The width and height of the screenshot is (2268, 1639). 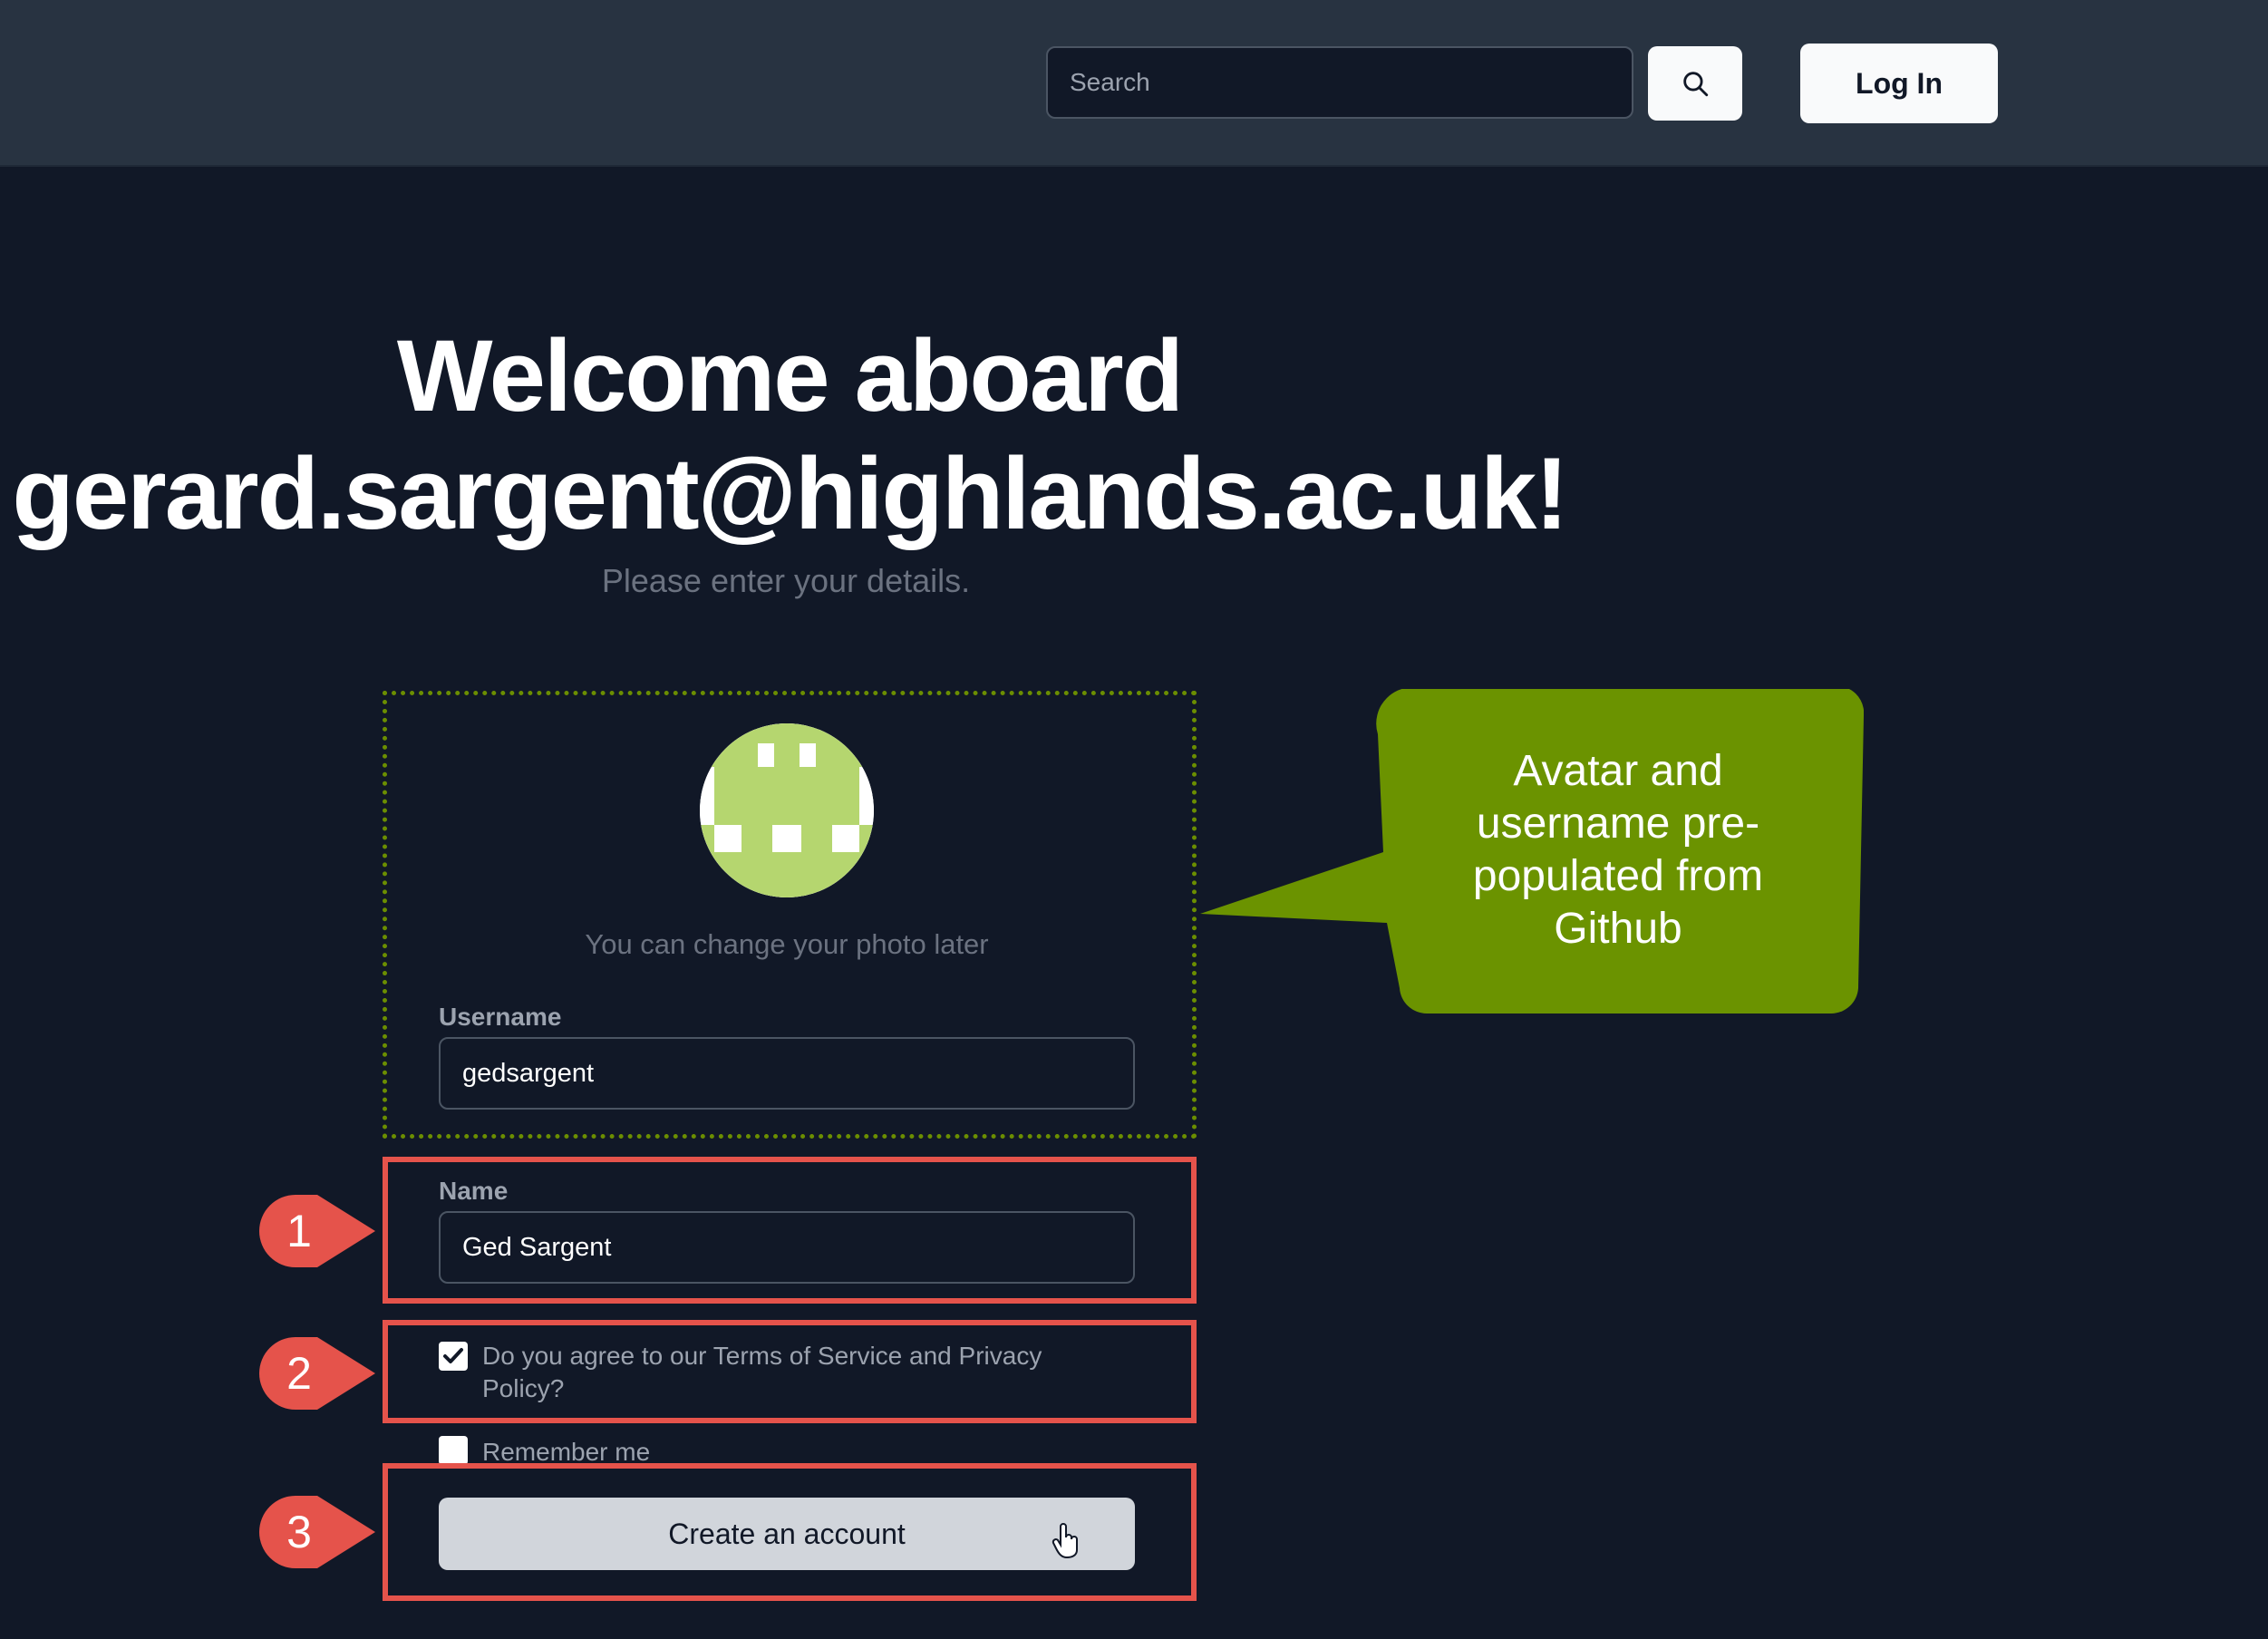 I want to click on name-field, so click(x=787, y=1247).